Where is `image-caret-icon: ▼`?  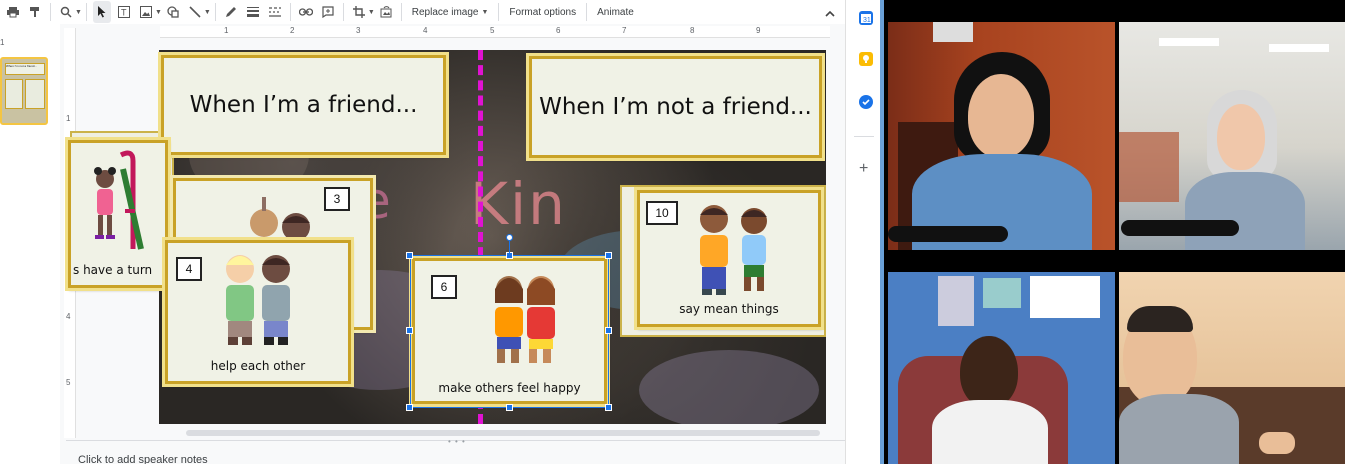
image-caret-icon: ▼ is located at coordinates (158, 12).